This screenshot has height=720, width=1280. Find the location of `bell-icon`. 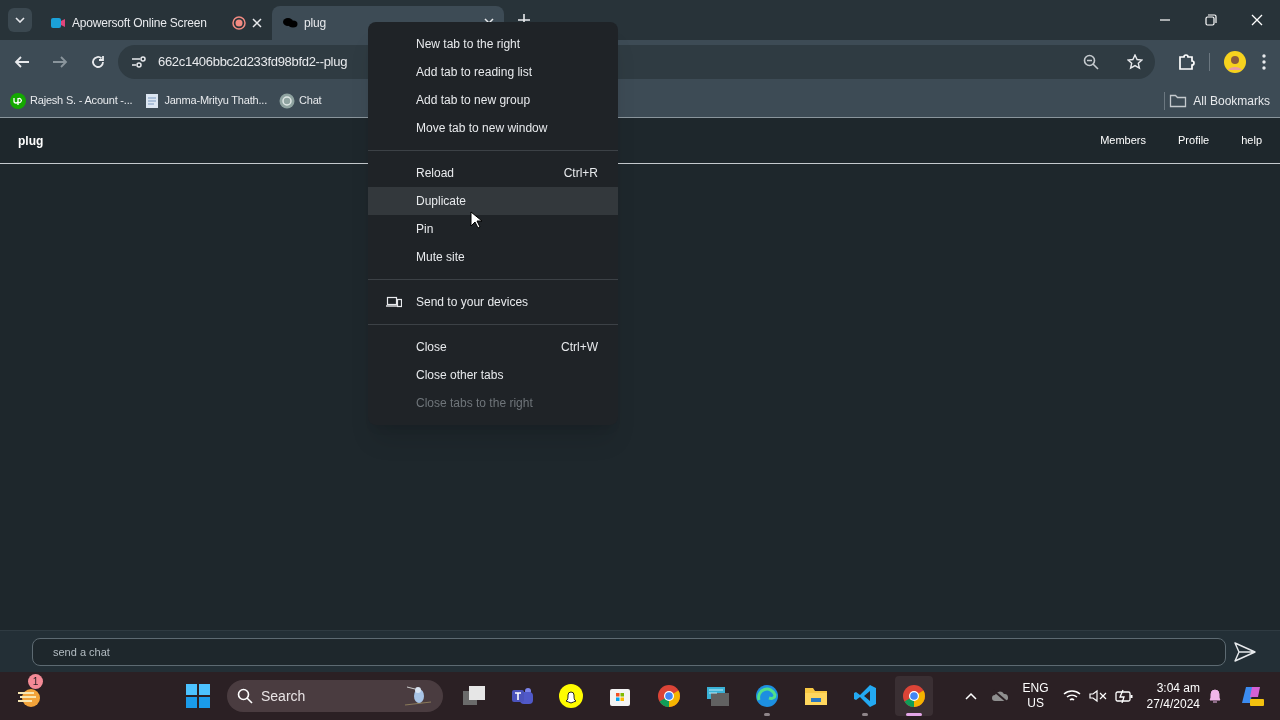

bell-icon is located at coordinates (1215, 696).